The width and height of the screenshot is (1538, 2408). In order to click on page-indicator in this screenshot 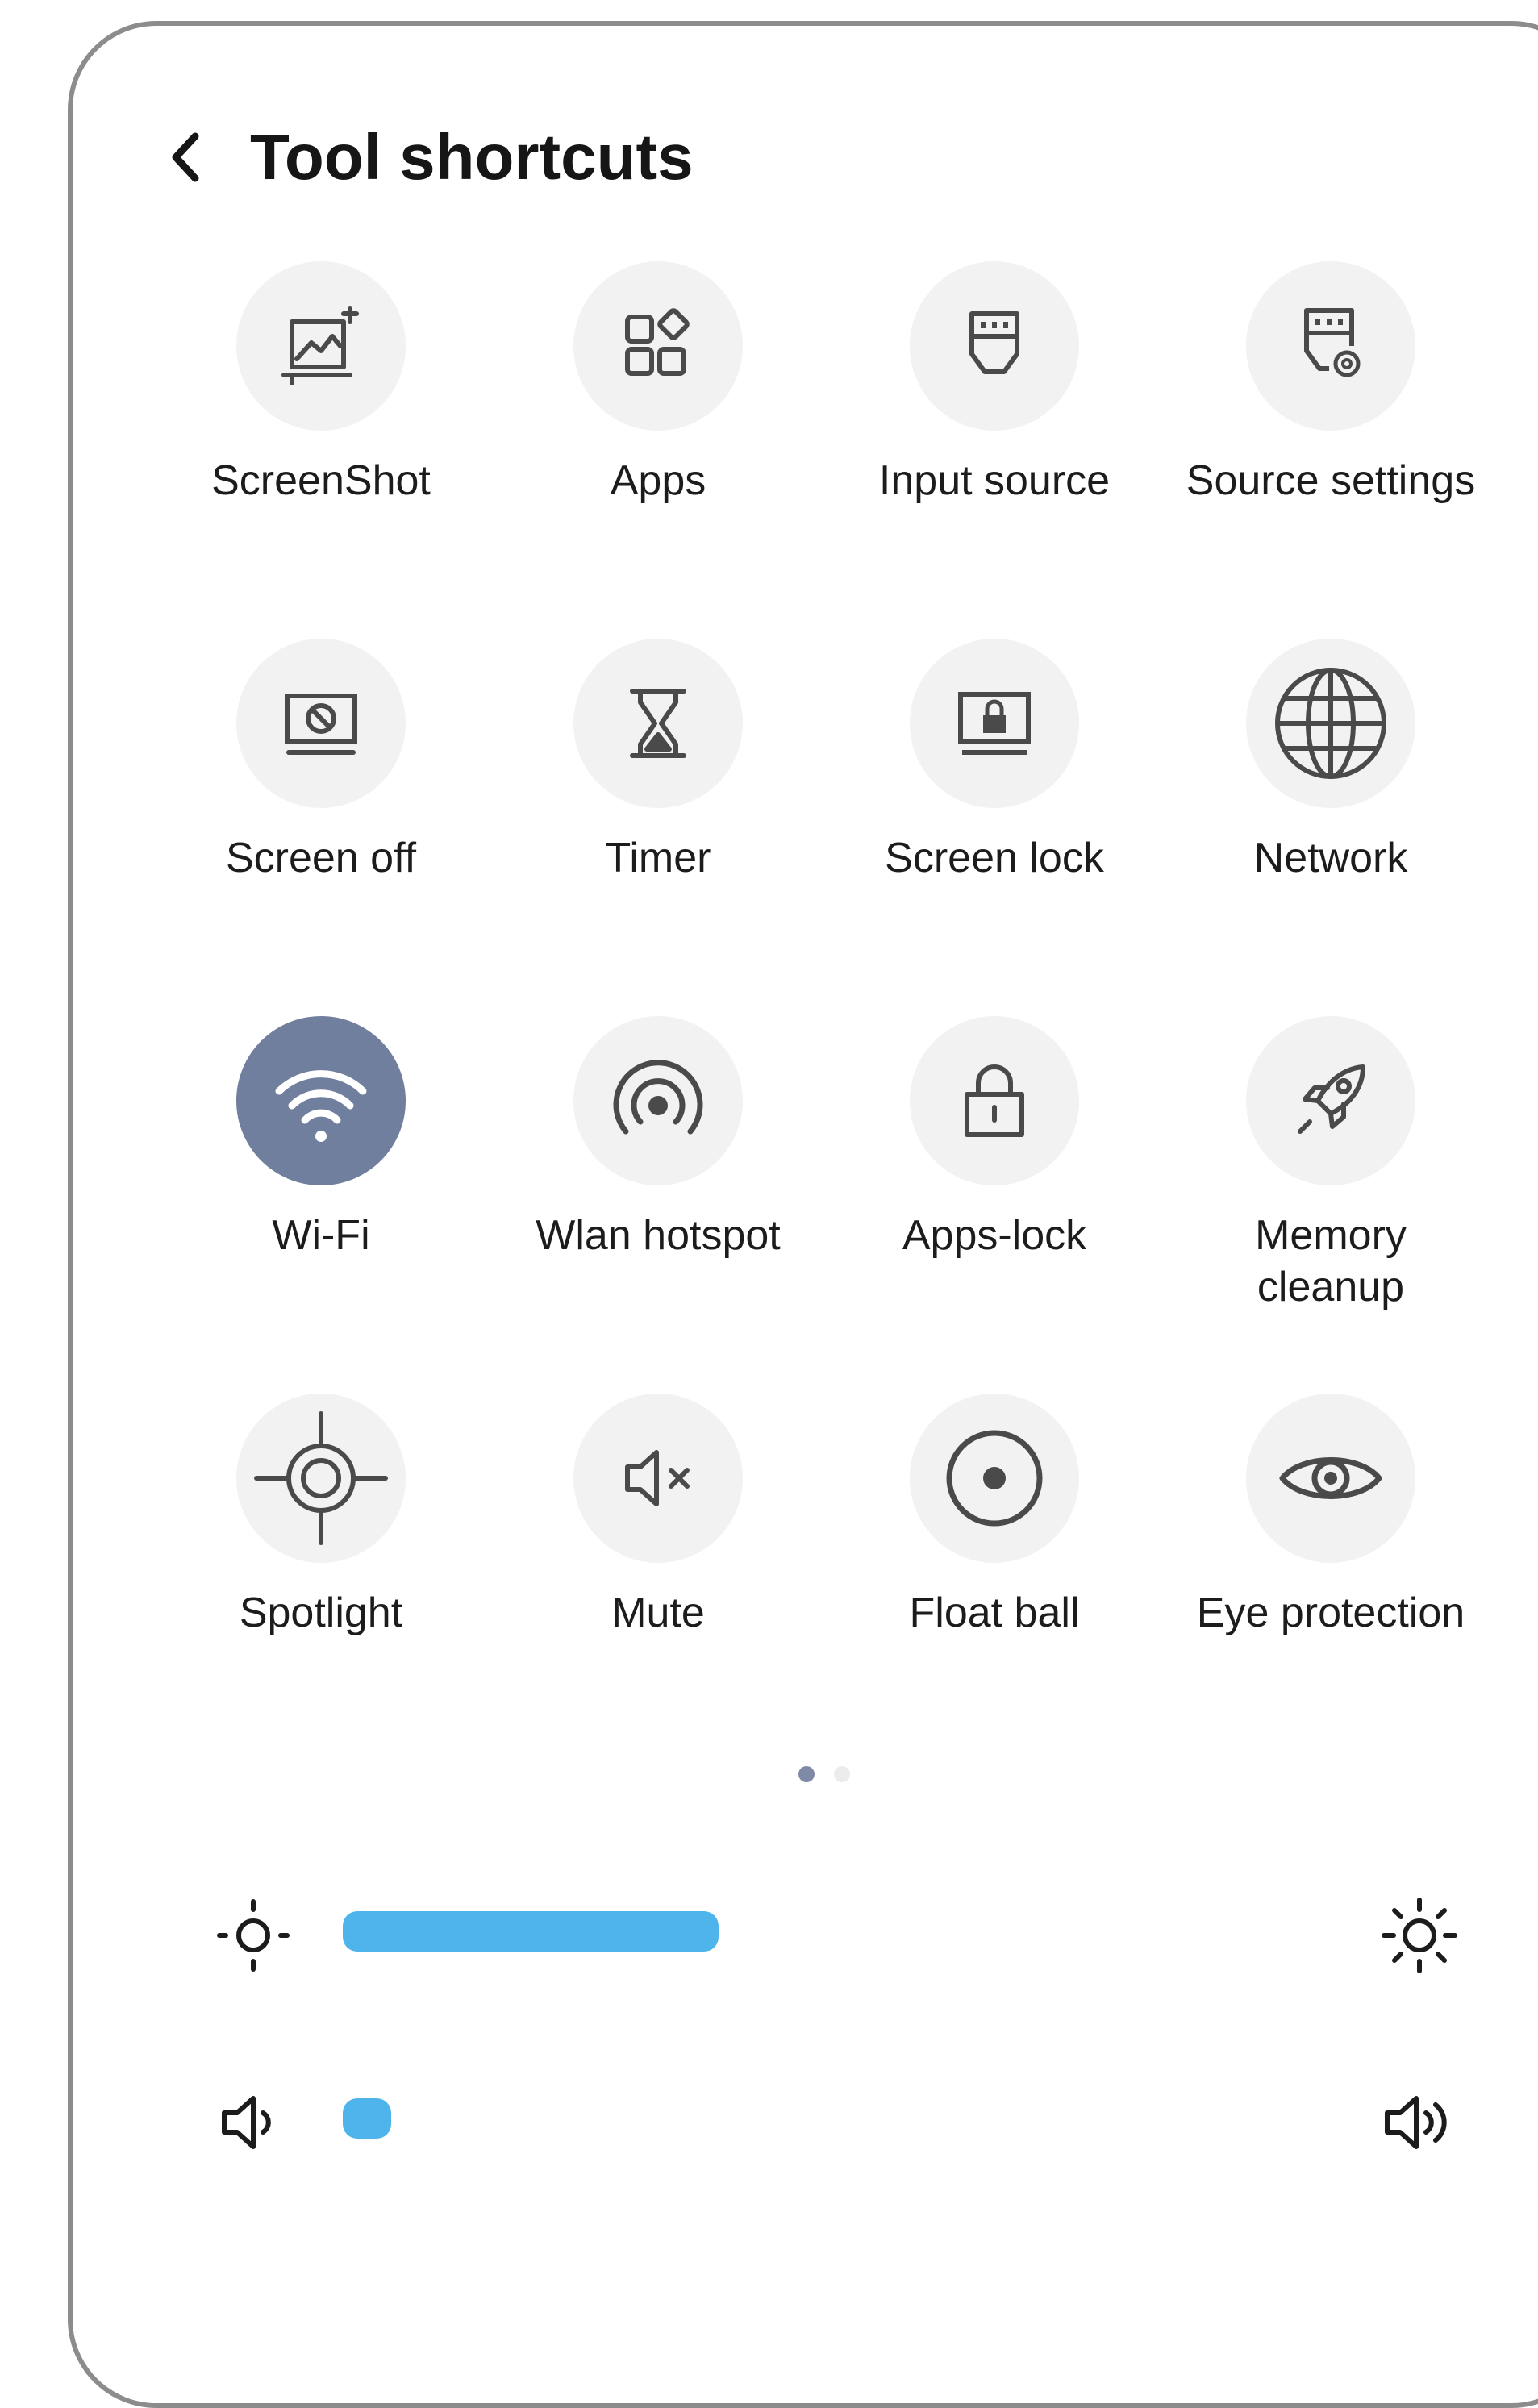, I will do `click(824, 1774)`.